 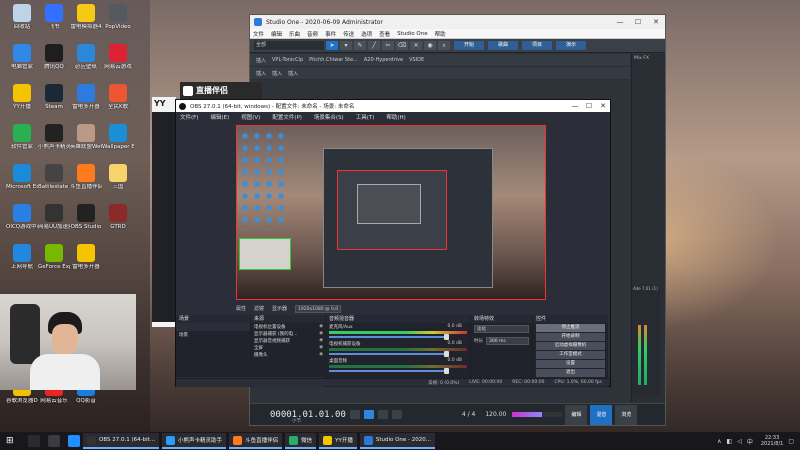 I want to click on mute-tool-icon: ✕, so click(x=416, y=45).